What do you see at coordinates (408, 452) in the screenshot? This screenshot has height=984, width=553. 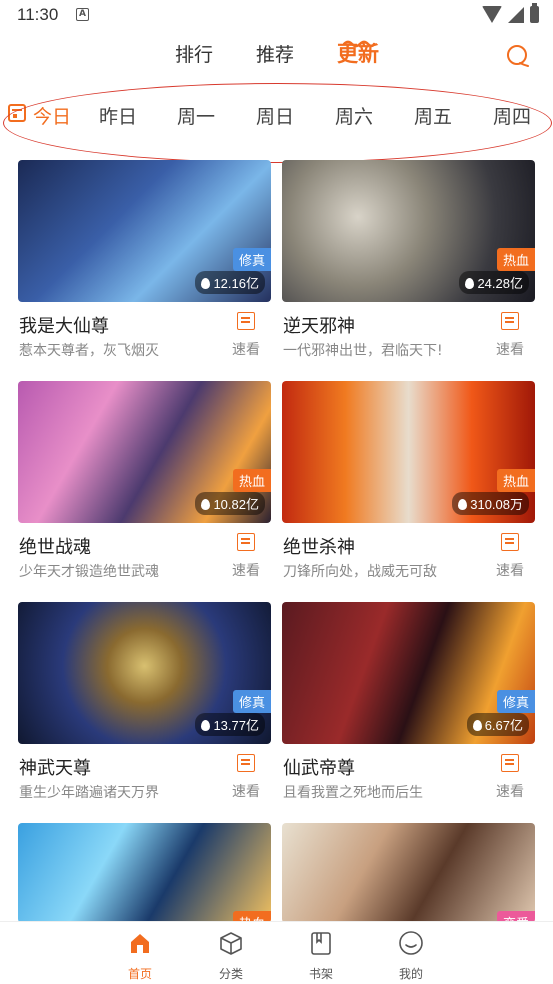 I see `comic-cover: 热血 310.08万` at bounding box center [408, 452].